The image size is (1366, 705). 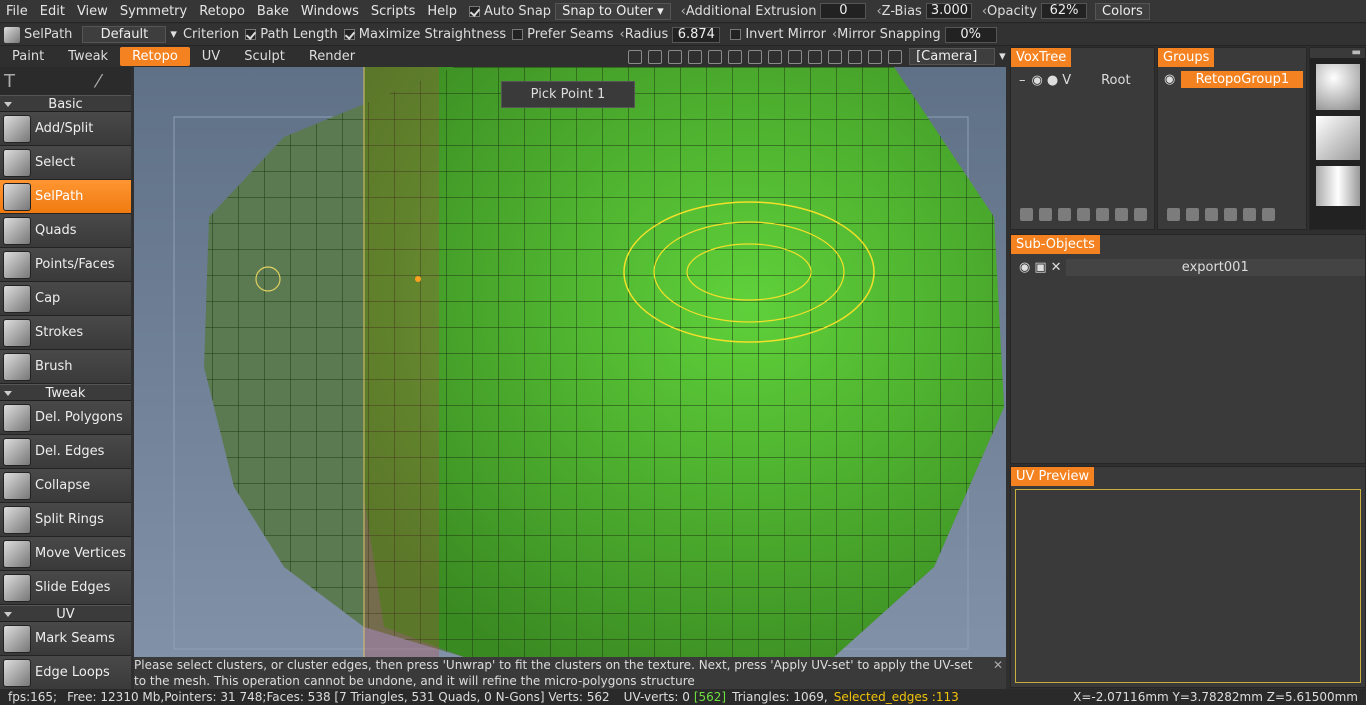 I want to click on pen-icon, so click(x=815, y=56).